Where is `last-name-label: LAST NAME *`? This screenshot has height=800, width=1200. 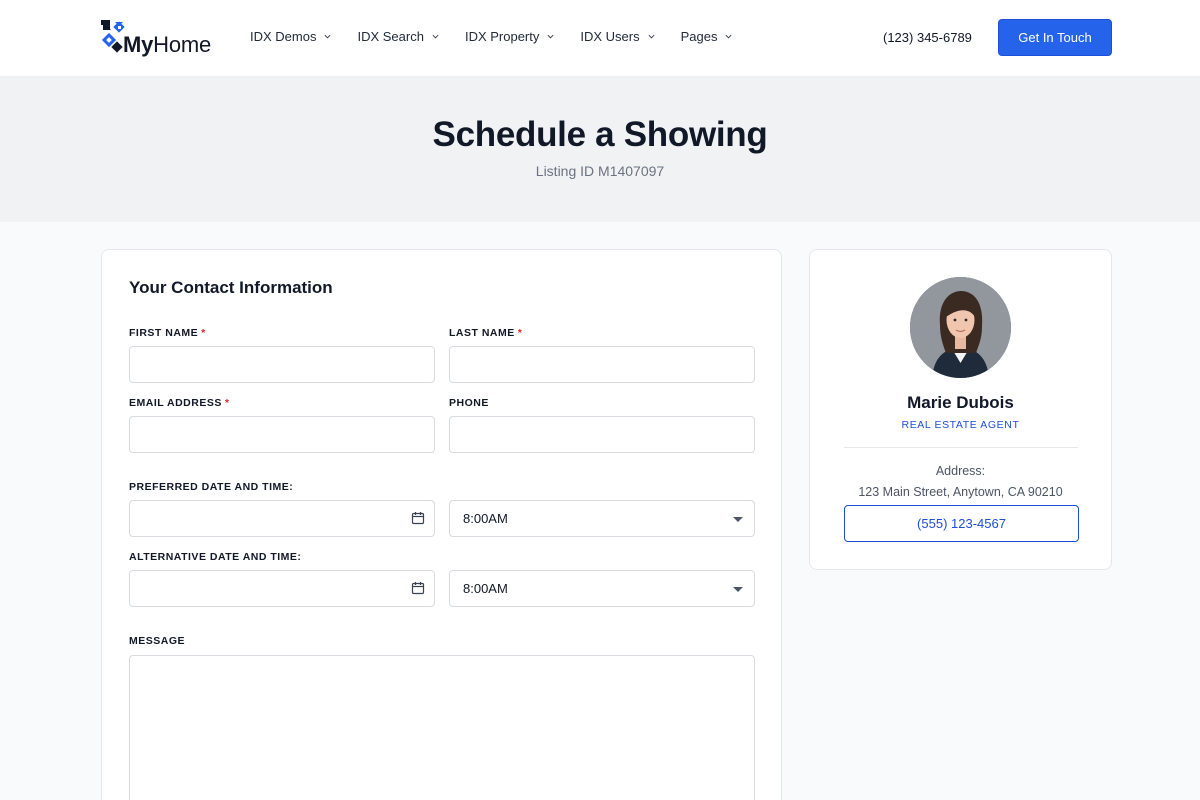 last-name-label: LAST NAME * is located at coordinates (485, 333).